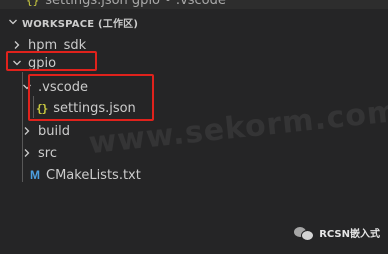 The height and width of the screenshot is (254, 388). Describe the element at coordinates (47, 153) in the screenshot. I see `tree-item-label: src` at that location.